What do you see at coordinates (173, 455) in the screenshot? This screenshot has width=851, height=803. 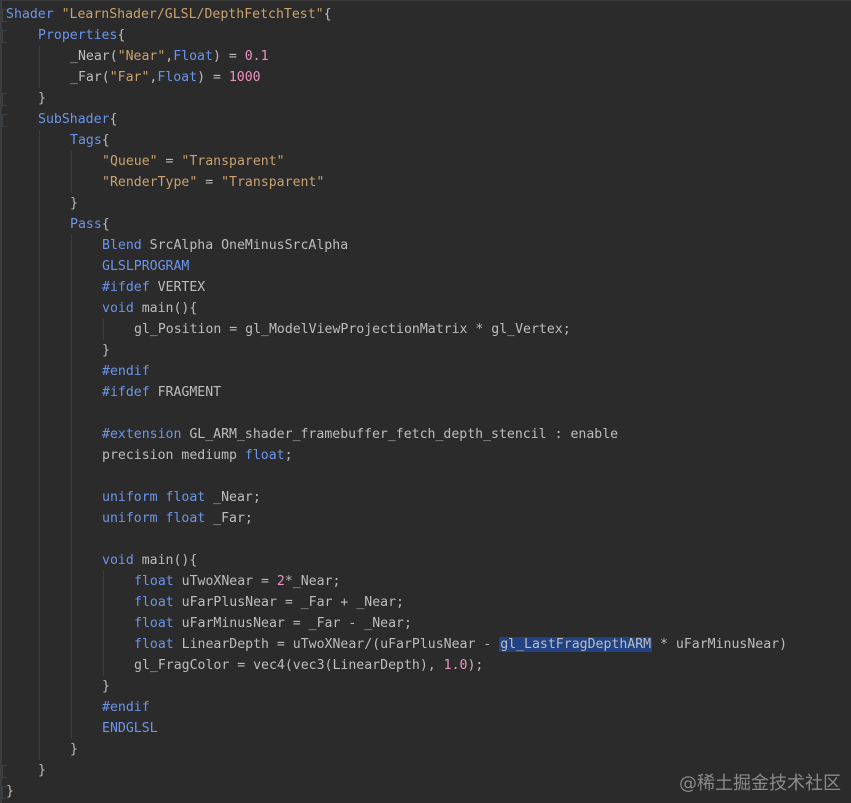 I see `code-token: precision mediump` at bounding box center [173, 455].